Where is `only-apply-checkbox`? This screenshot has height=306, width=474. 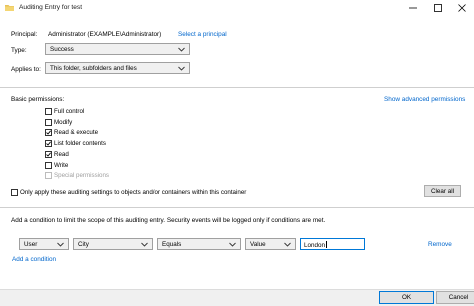
only-apply-checkbox is located at coordinates (14, 192).